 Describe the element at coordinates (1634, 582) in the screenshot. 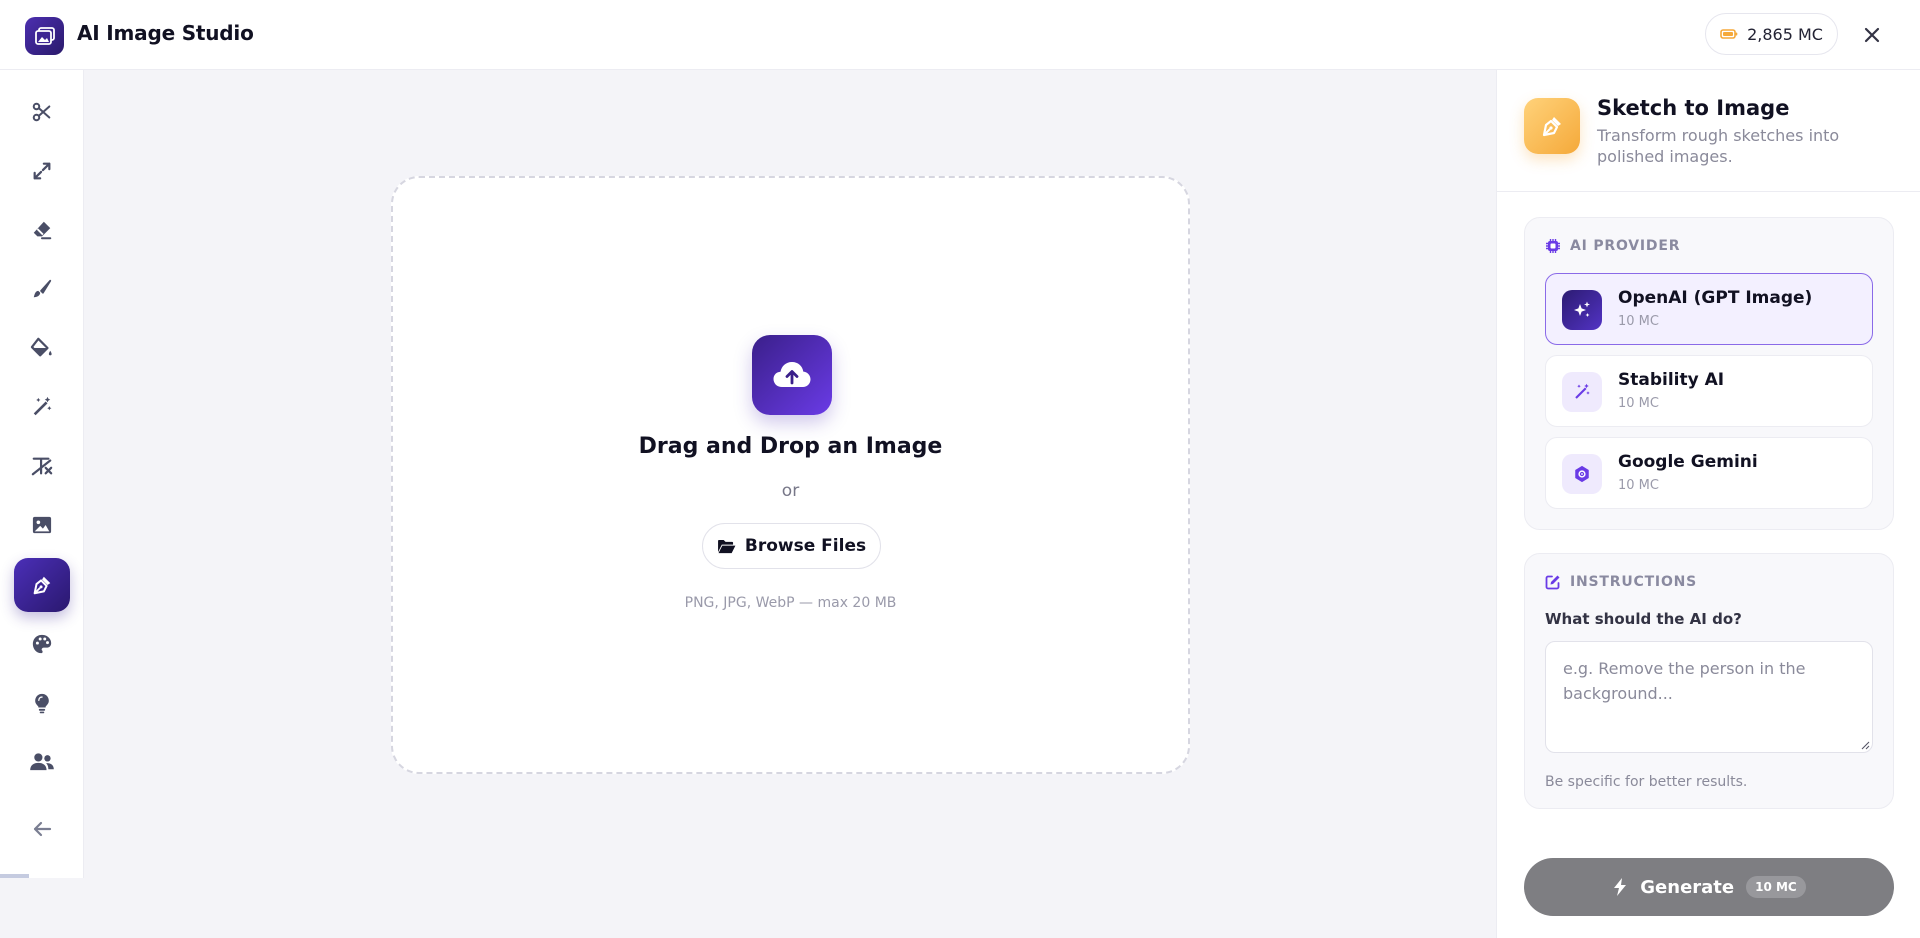

I see `instructions-heading-text: INSTRUCTIONS` at that location.